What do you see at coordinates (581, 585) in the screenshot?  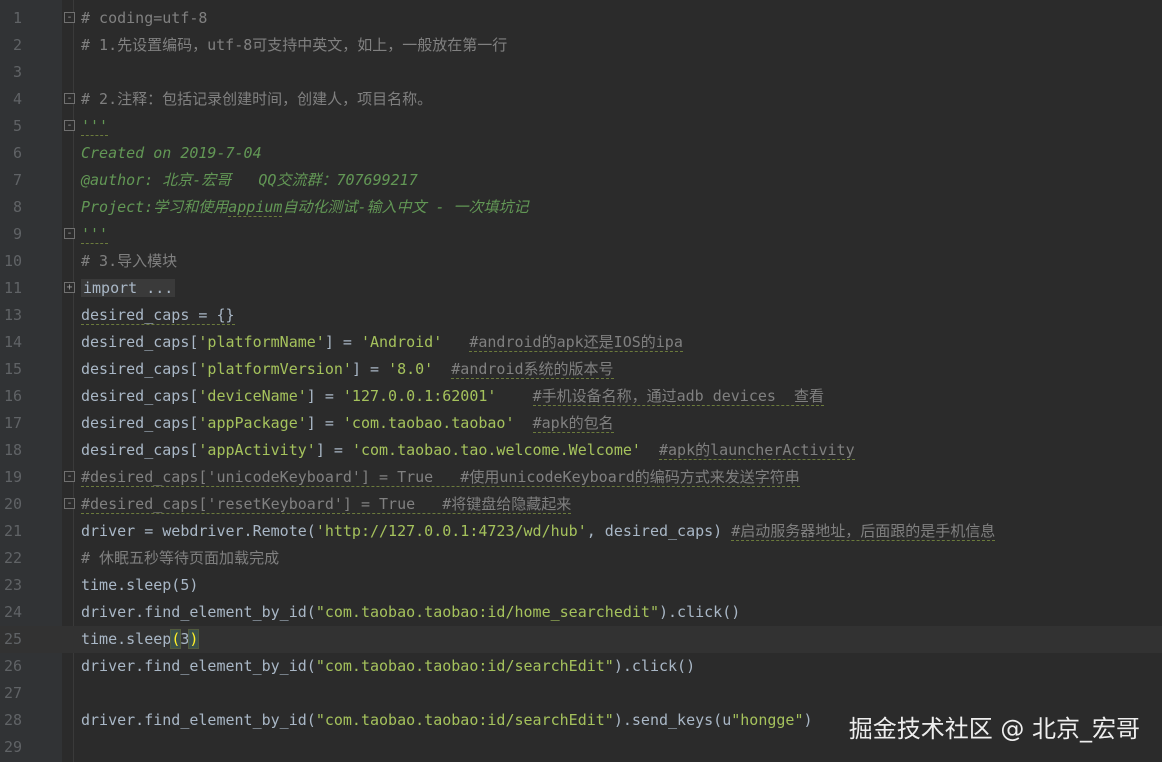 I see `code-line: 23 time.sleep(5)` at bounding box center [581, 585].